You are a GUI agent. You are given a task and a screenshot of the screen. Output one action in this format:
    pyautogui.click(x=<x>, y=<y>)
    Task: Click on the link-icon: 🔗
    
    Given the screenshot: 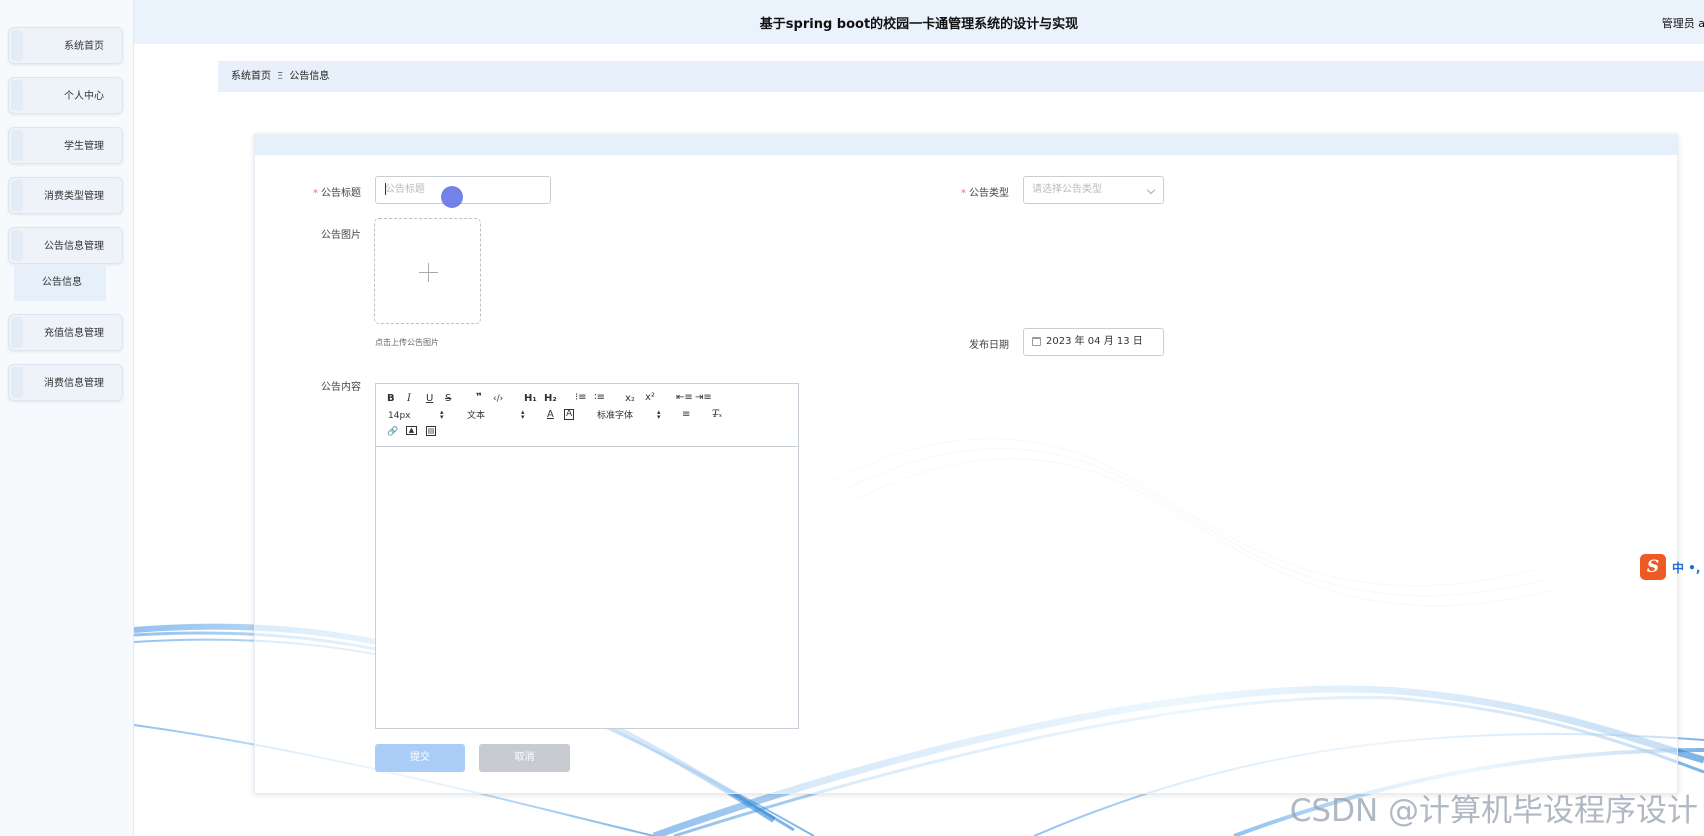 What is the action you would take?
    pyautogui.click(x=392, y=432)
    